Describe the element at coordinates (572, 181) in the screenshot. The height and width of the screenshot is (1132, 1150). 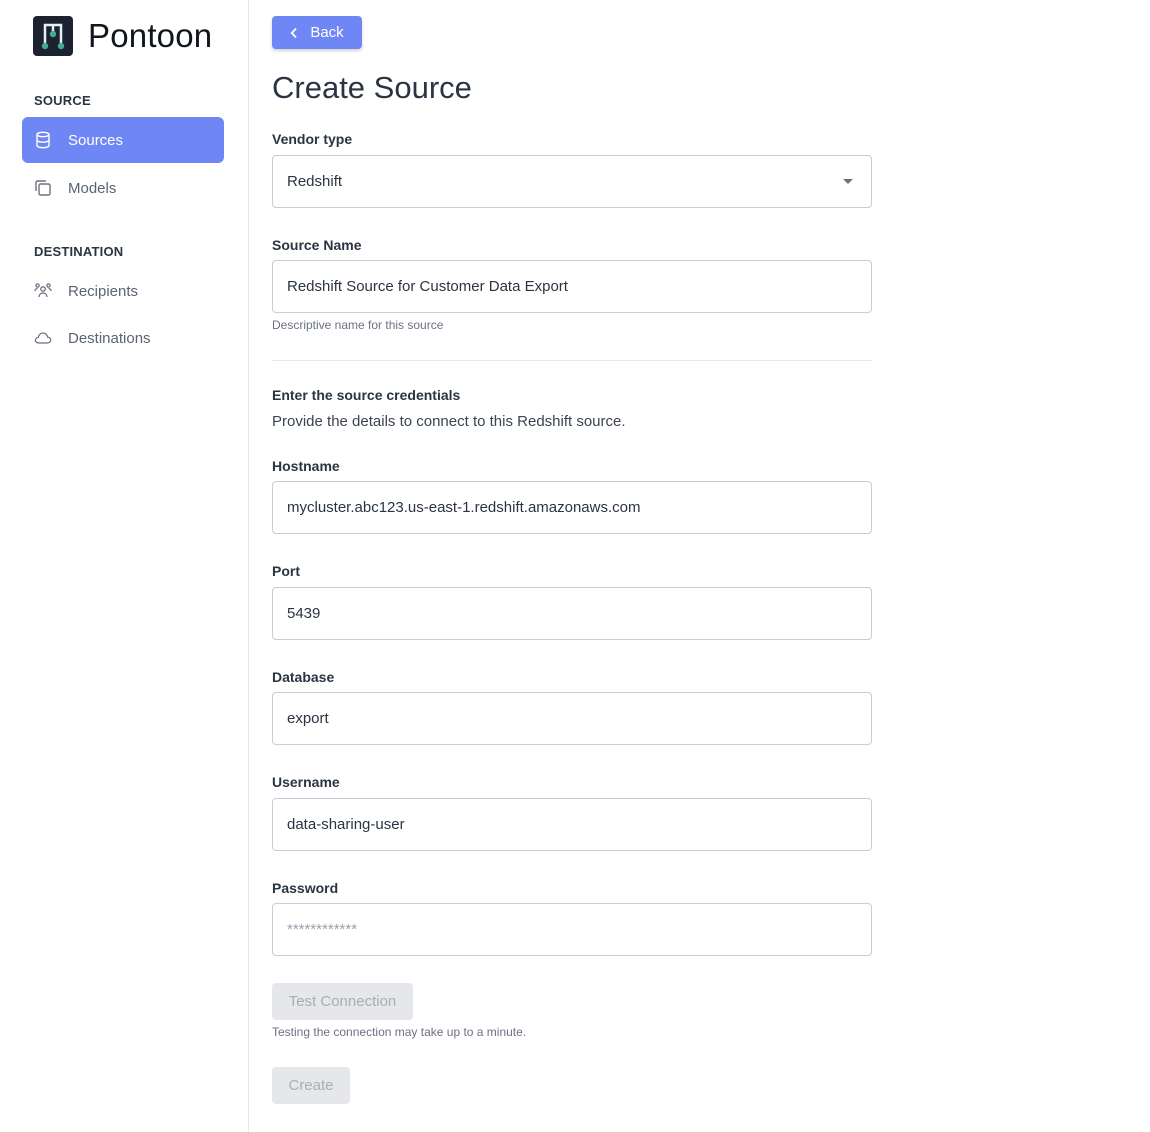
I see `vendor-type-select: Redshift` at that location.